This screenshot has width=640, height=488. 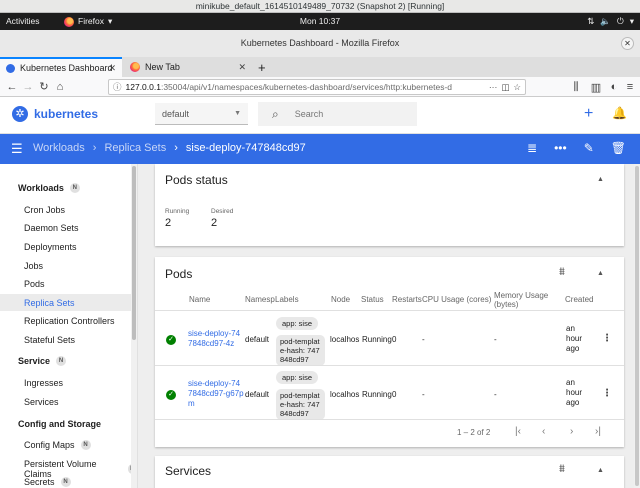 I want to click on sidebar-item-deployments: Deployments, so click(x=50, y=247).